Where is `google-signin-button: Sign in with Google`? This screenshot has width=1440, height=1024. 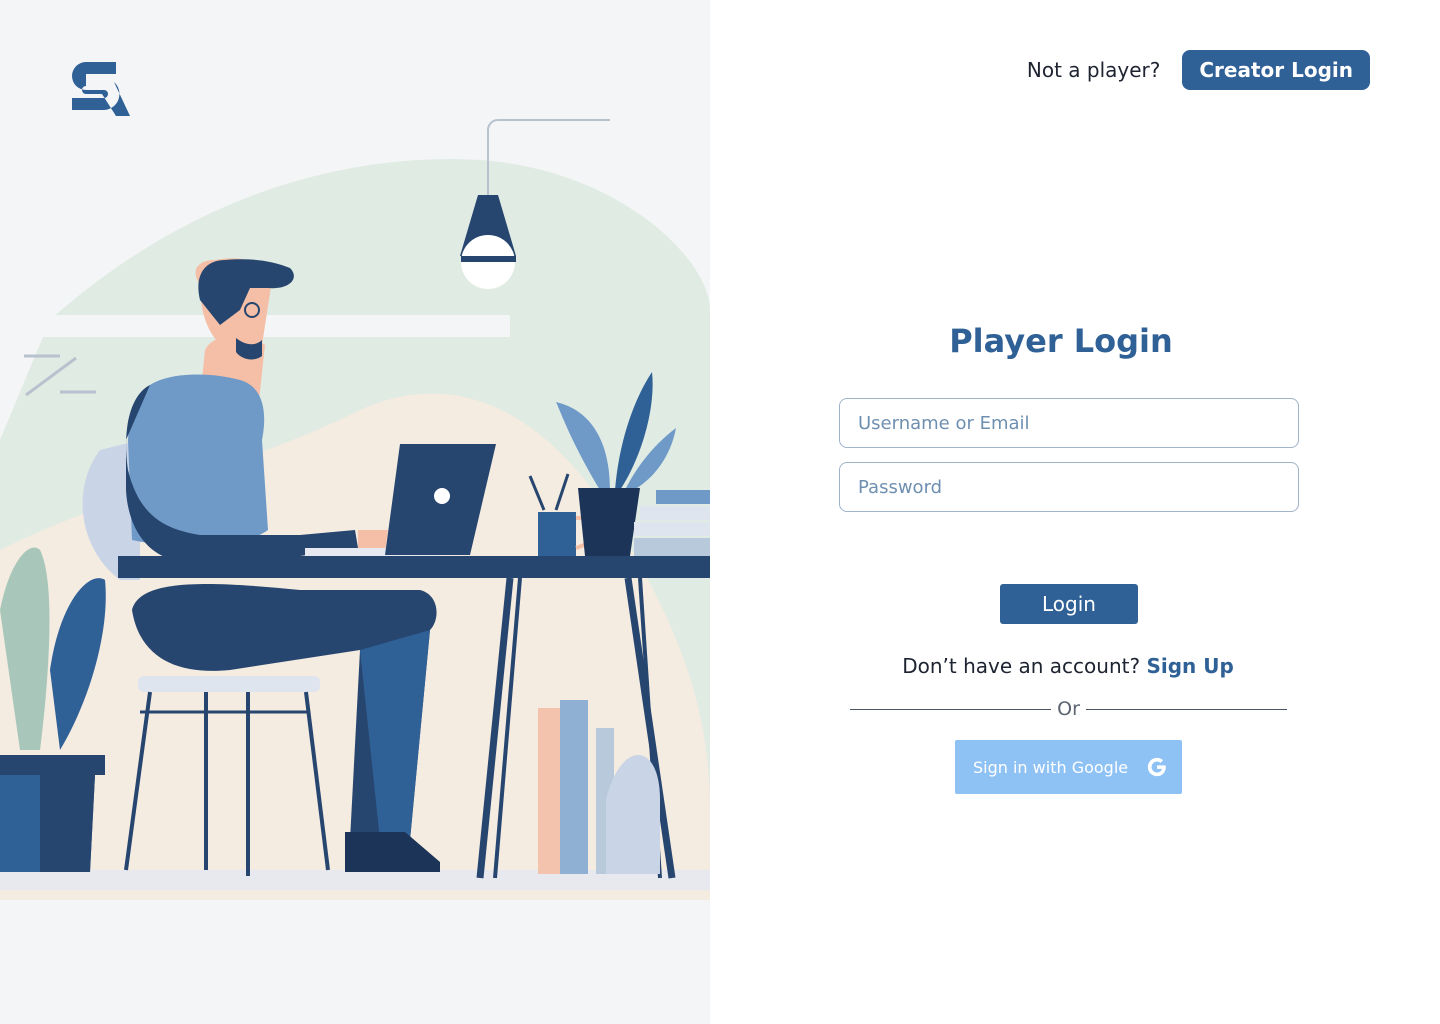
google-signin-button: Sign in with Google is located at coordinates (1068, 767).